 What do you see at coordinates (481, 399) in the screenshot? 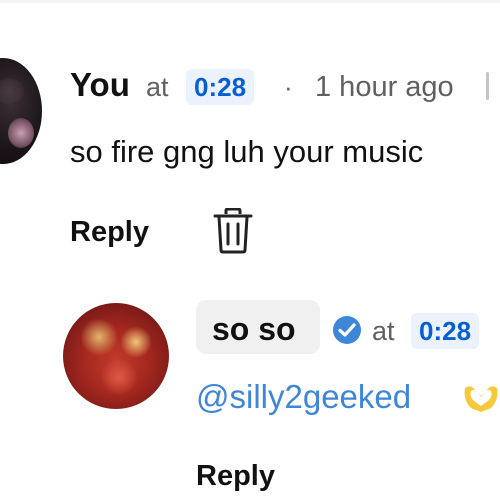
I see `heart-hands-emoji` at bounding box center [481, 399].